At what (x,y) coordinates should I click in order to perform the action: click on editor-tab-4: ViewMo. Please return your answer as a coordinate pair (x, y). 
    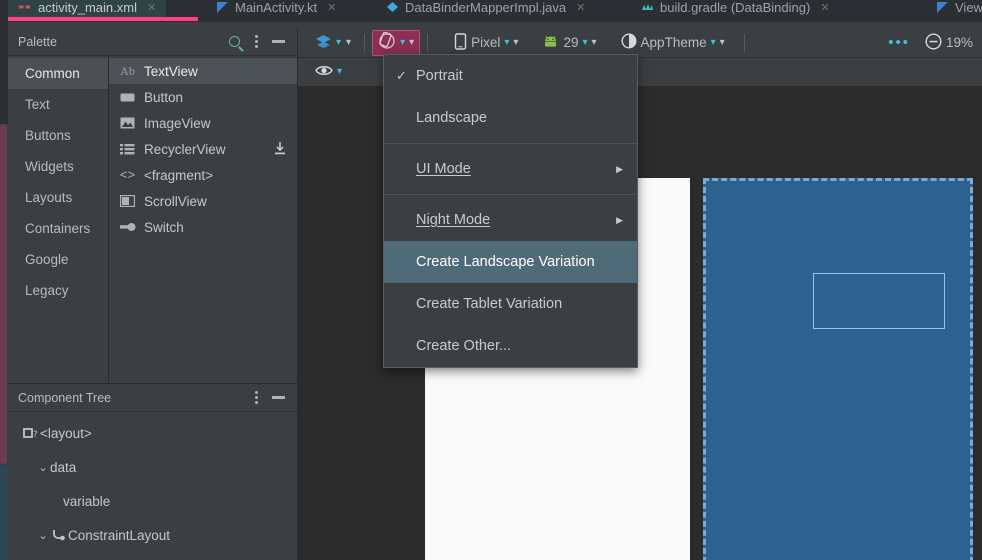
    Looking at the image, I should click on (953, 9).